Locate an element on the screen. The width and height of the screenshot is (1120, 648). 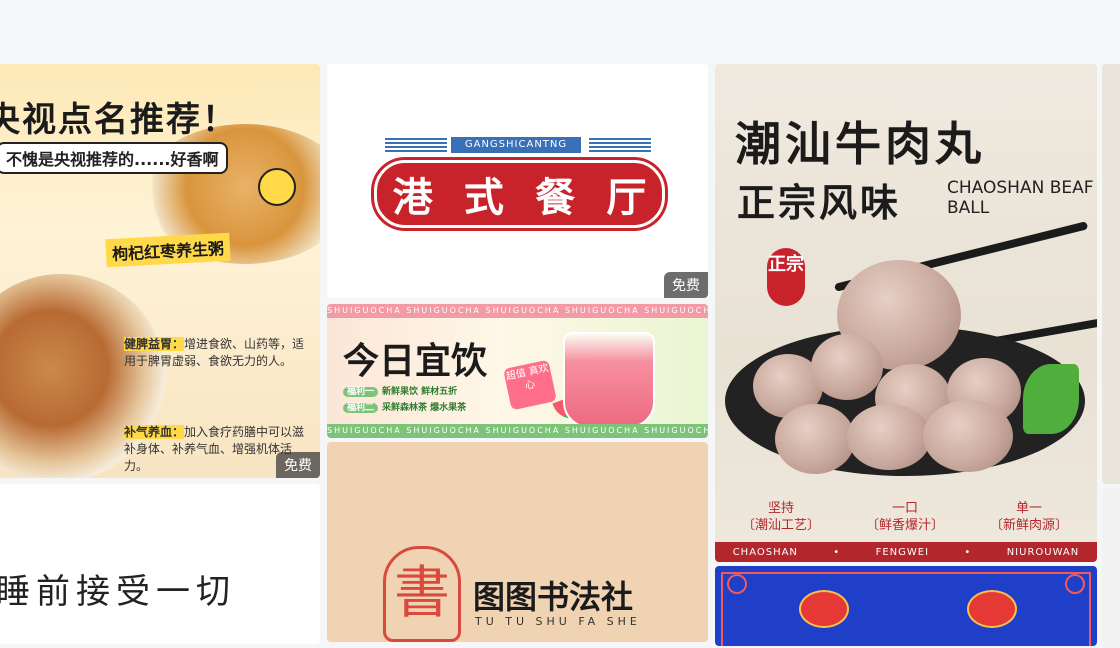
footer-word: NIUROUWAN is located at coordinates (1043, 552).